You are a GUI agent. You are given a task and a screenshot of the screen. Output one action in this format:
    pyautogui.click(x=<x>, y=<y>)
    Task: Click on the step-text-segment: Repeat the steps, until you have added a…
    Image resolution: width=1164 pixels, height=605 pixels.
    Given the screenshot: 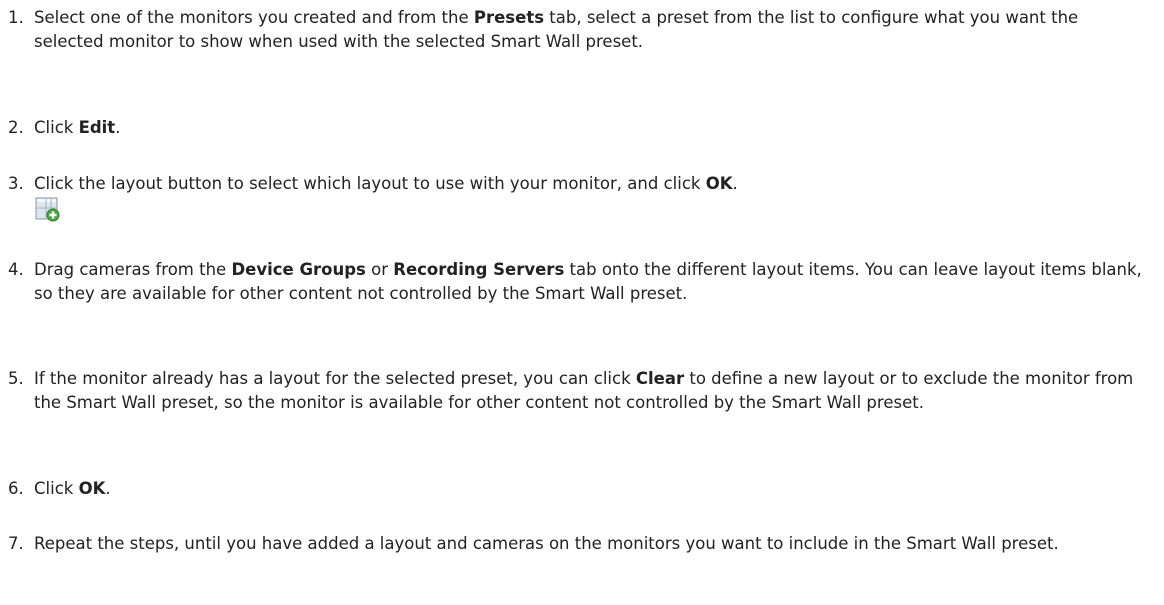 What is the action you would take?
    pyautogui.click(x=546, y=543)
    